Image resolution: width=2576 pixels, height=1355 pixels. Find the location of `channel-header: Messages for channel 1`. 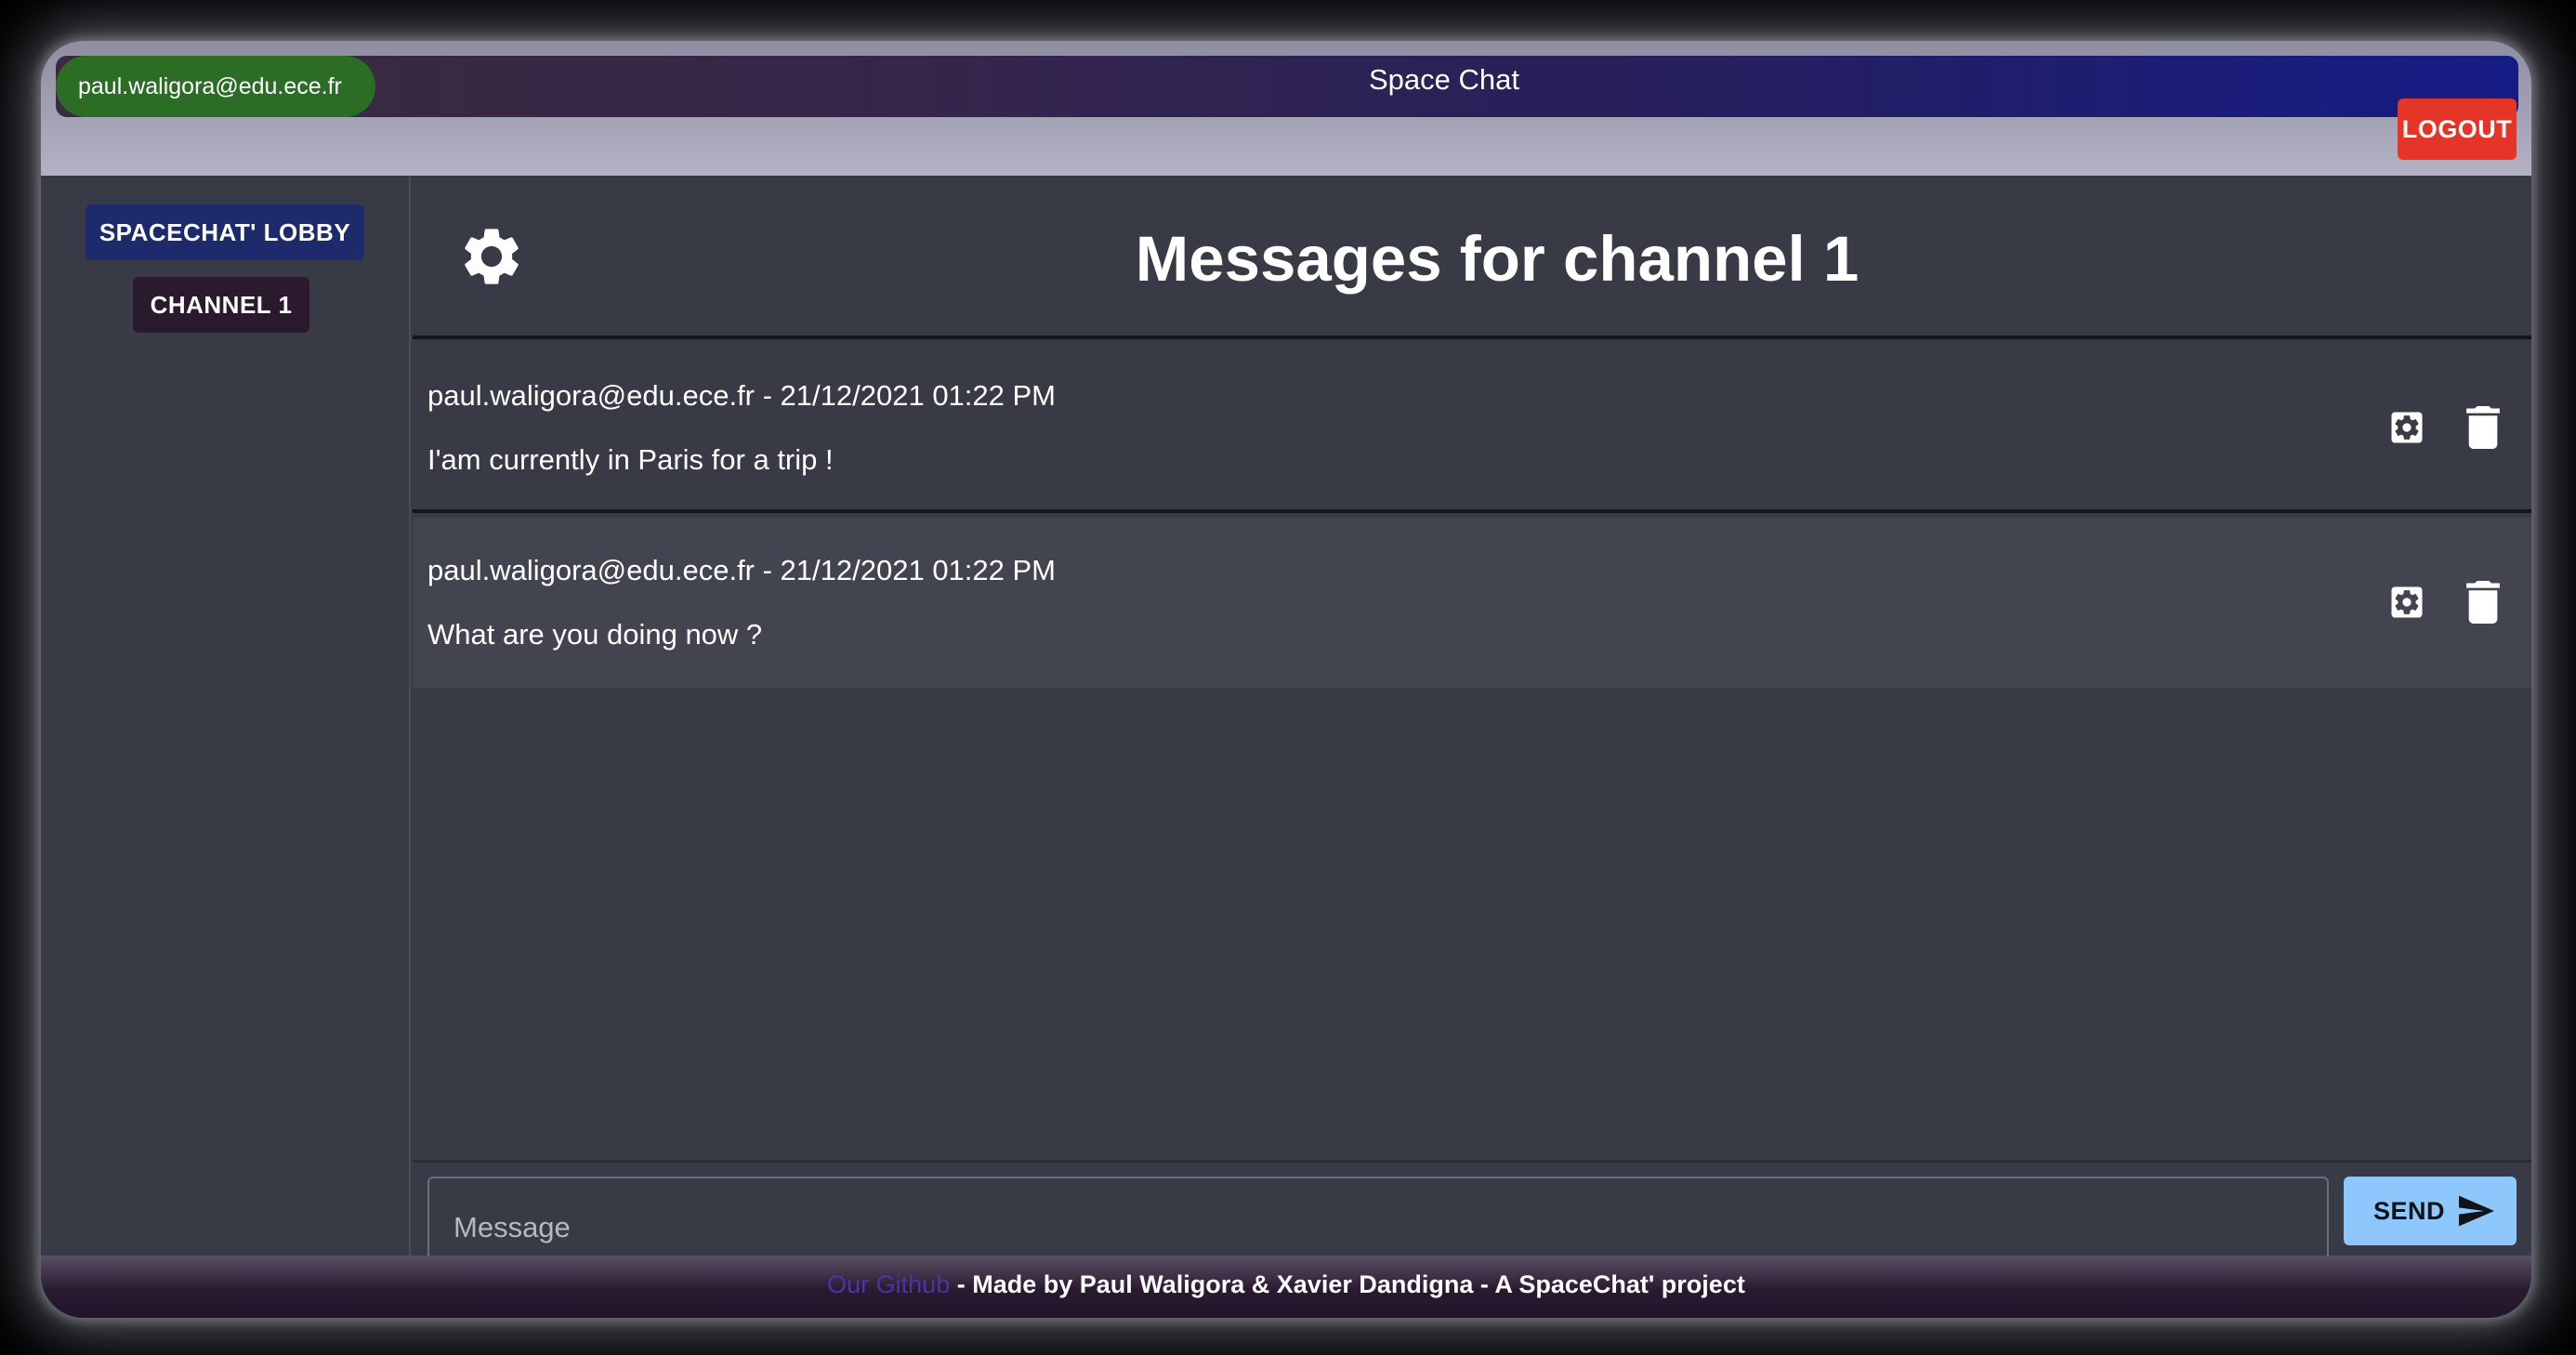

channel-header: Messages for channel 1 is located at coordinates (1472, 257).